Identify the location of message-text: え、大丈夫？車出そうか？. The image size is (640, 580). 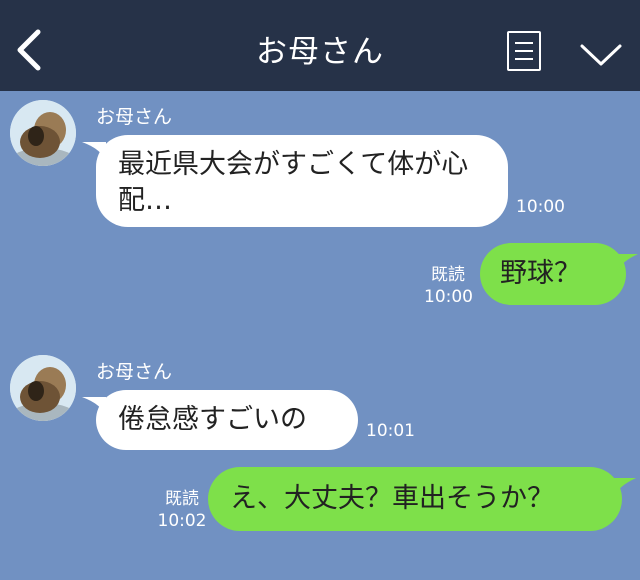
(392, 498).